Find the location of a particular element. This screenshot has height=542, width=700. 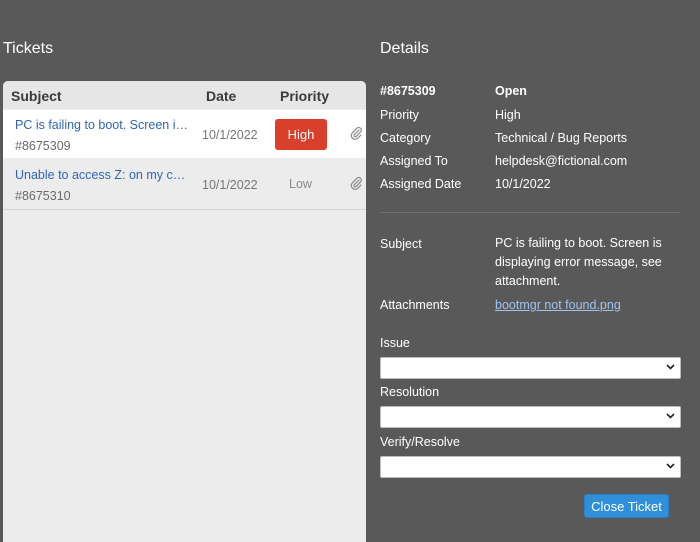

assigned-date-label: Assigned Date is located at coordinates (421, 184).